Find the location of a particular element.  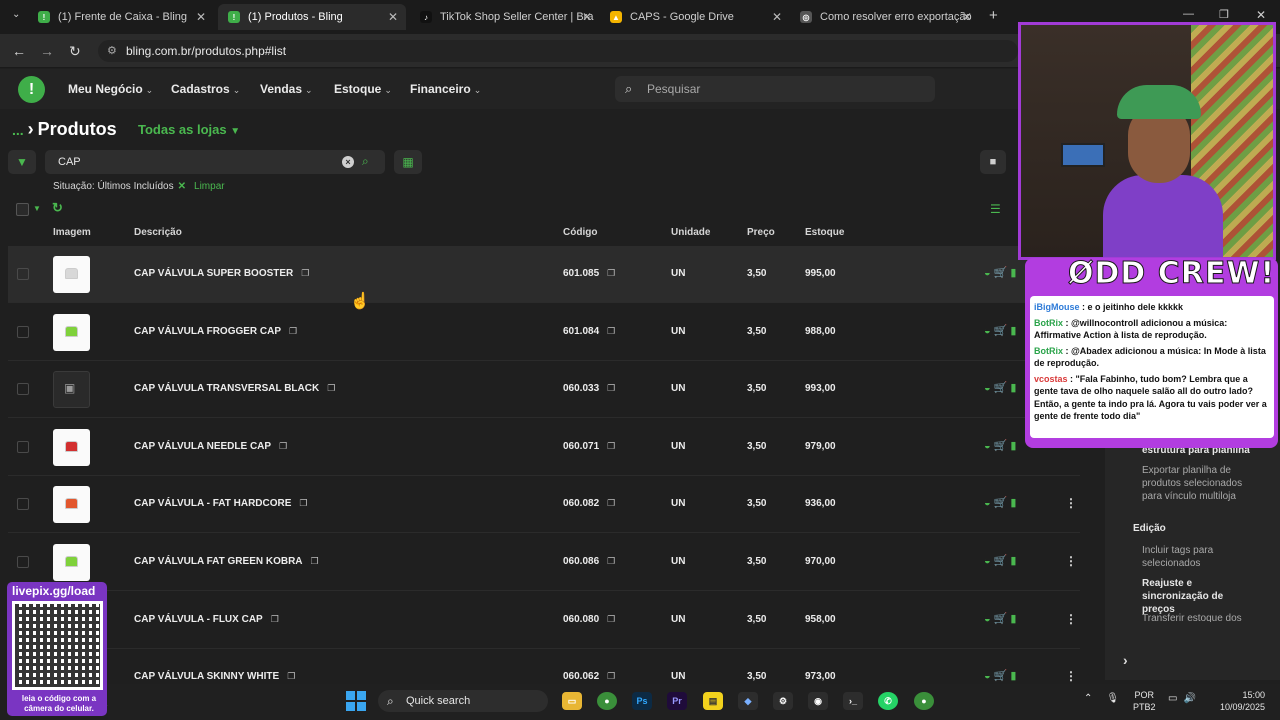

chevron-right-icon: › is located at coordinates (1125, 660).